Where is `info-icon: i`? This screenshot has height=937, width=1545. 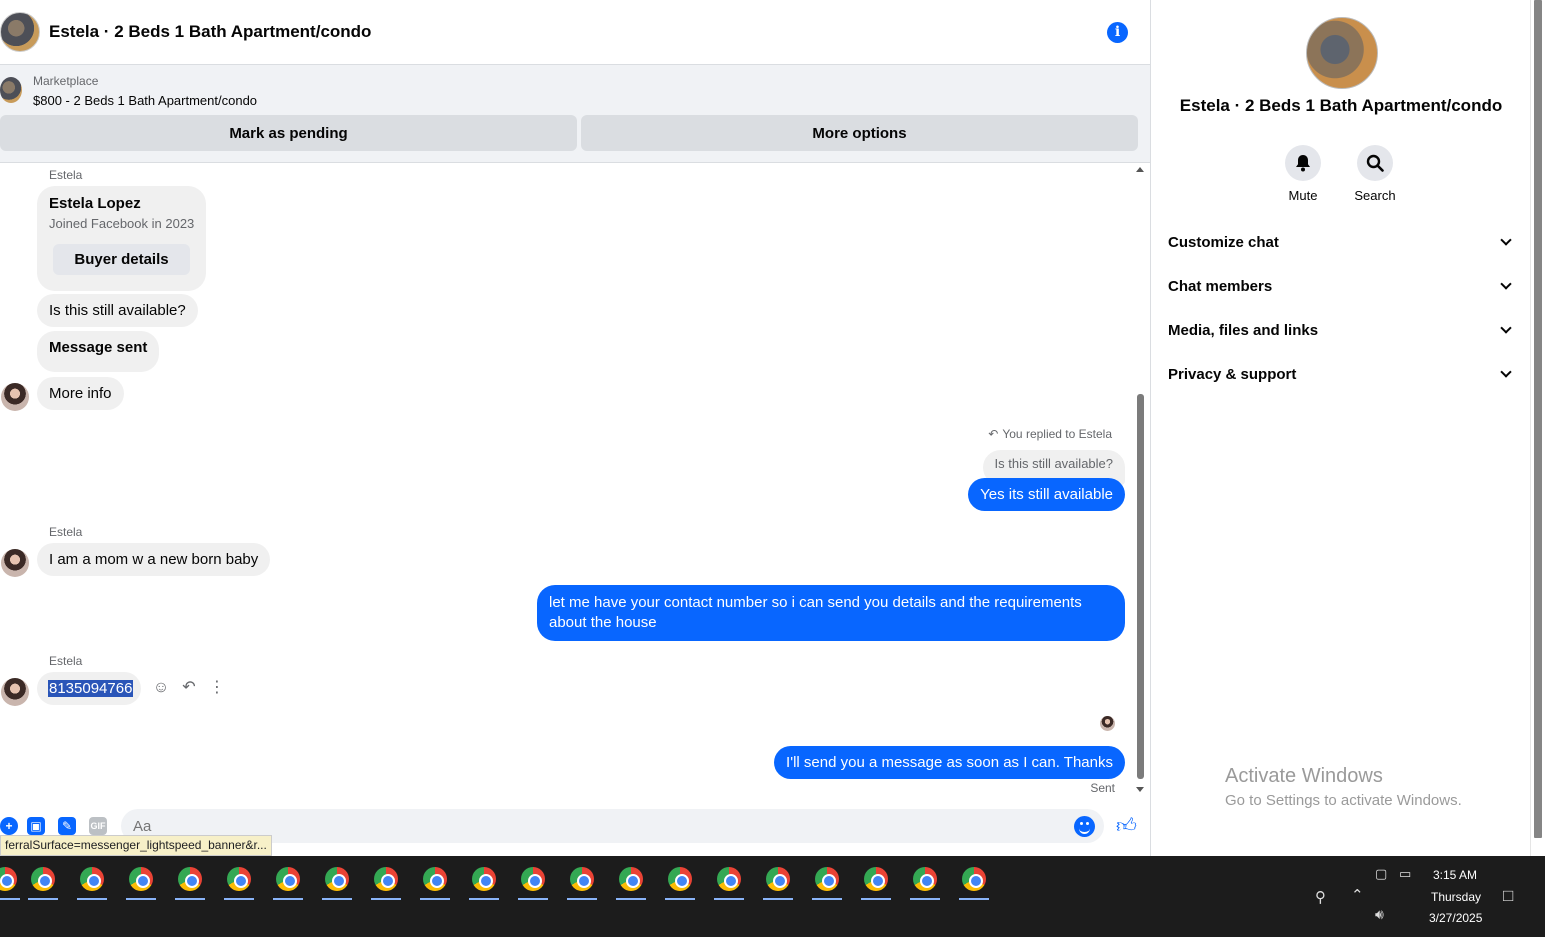 info-icon: i is located at coordinates (1117, 32).